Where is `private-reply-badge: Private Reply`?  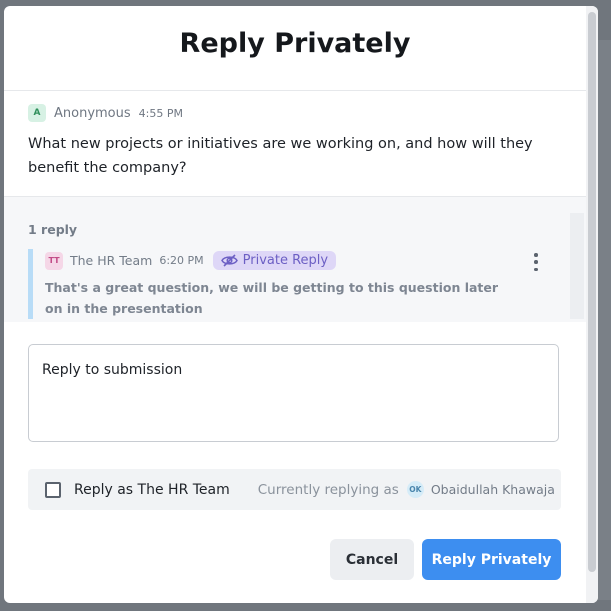
private-reply-badge: Private Reply is located at coordinates (274, 260).